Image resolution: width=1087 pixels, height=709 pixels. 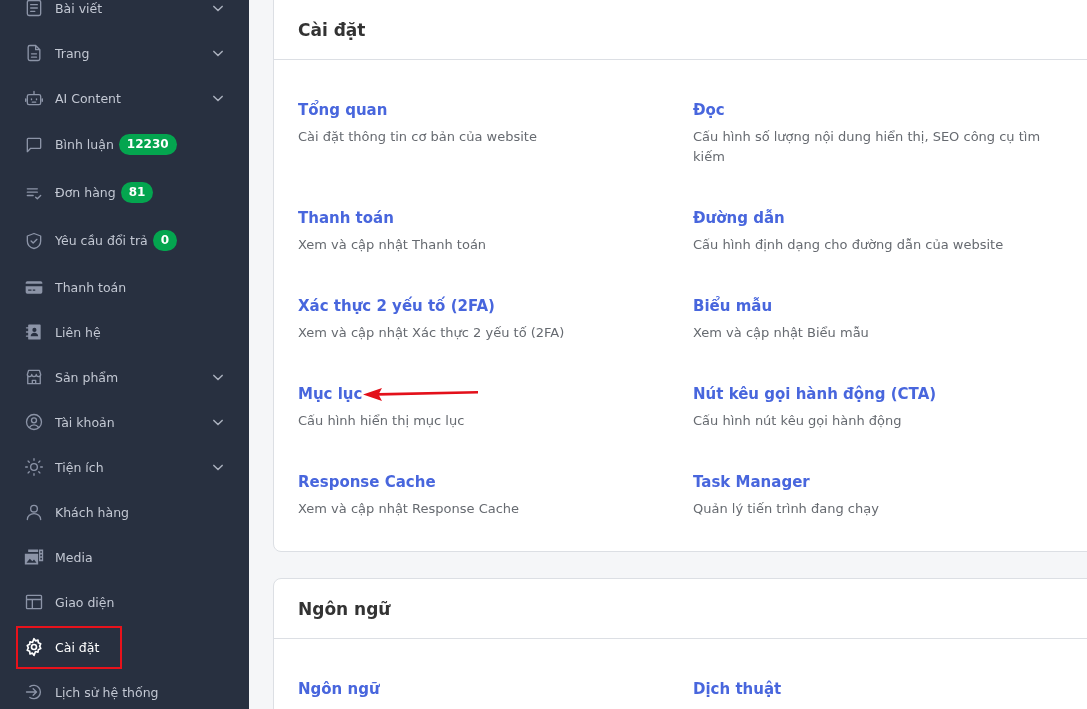 I want to click on settings-link: Response Cache, so click(x=367, y=482).